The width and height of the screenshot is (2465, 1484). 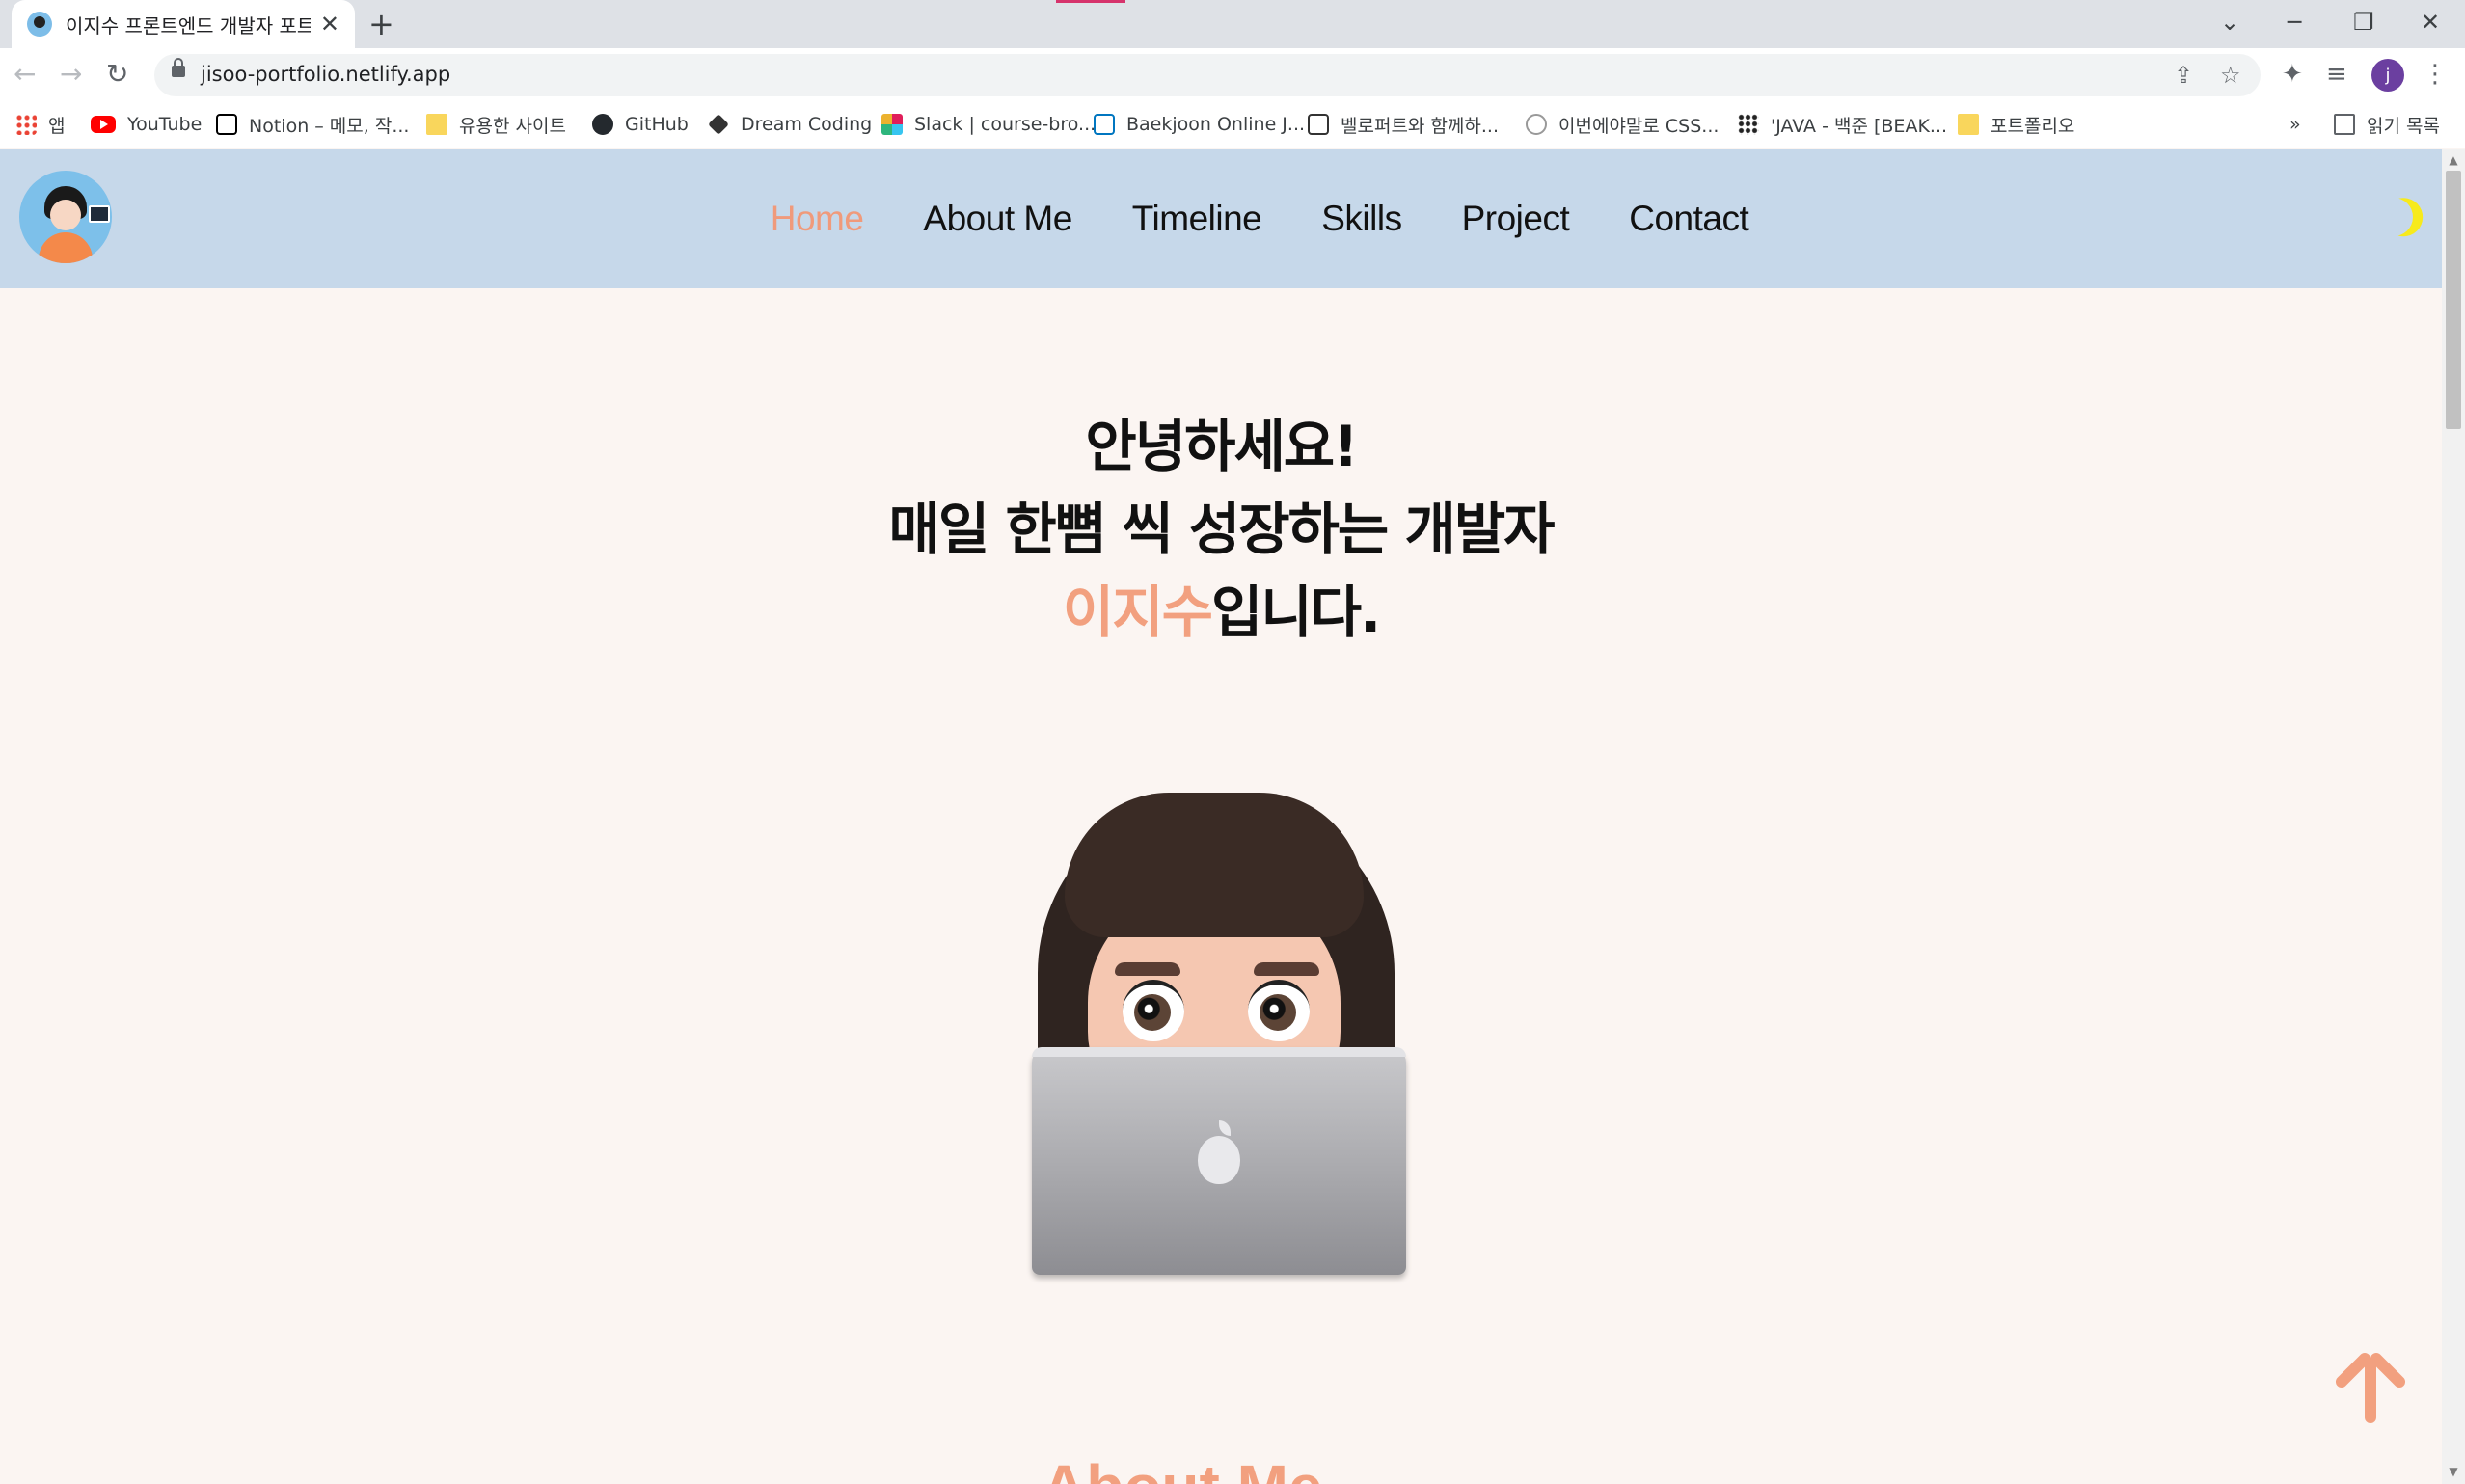 What do you see at coordinates (2292, 74) in the screenshot?
I see `extensions-puzzle-icon: ✦` at bounding box center [2292, 74].